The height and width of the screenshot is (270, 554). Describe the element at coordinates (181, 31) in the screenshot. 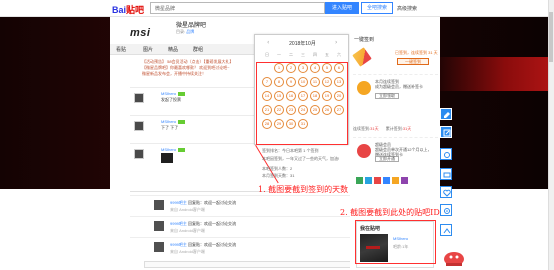

I see `category-label: 目录:` at that location.